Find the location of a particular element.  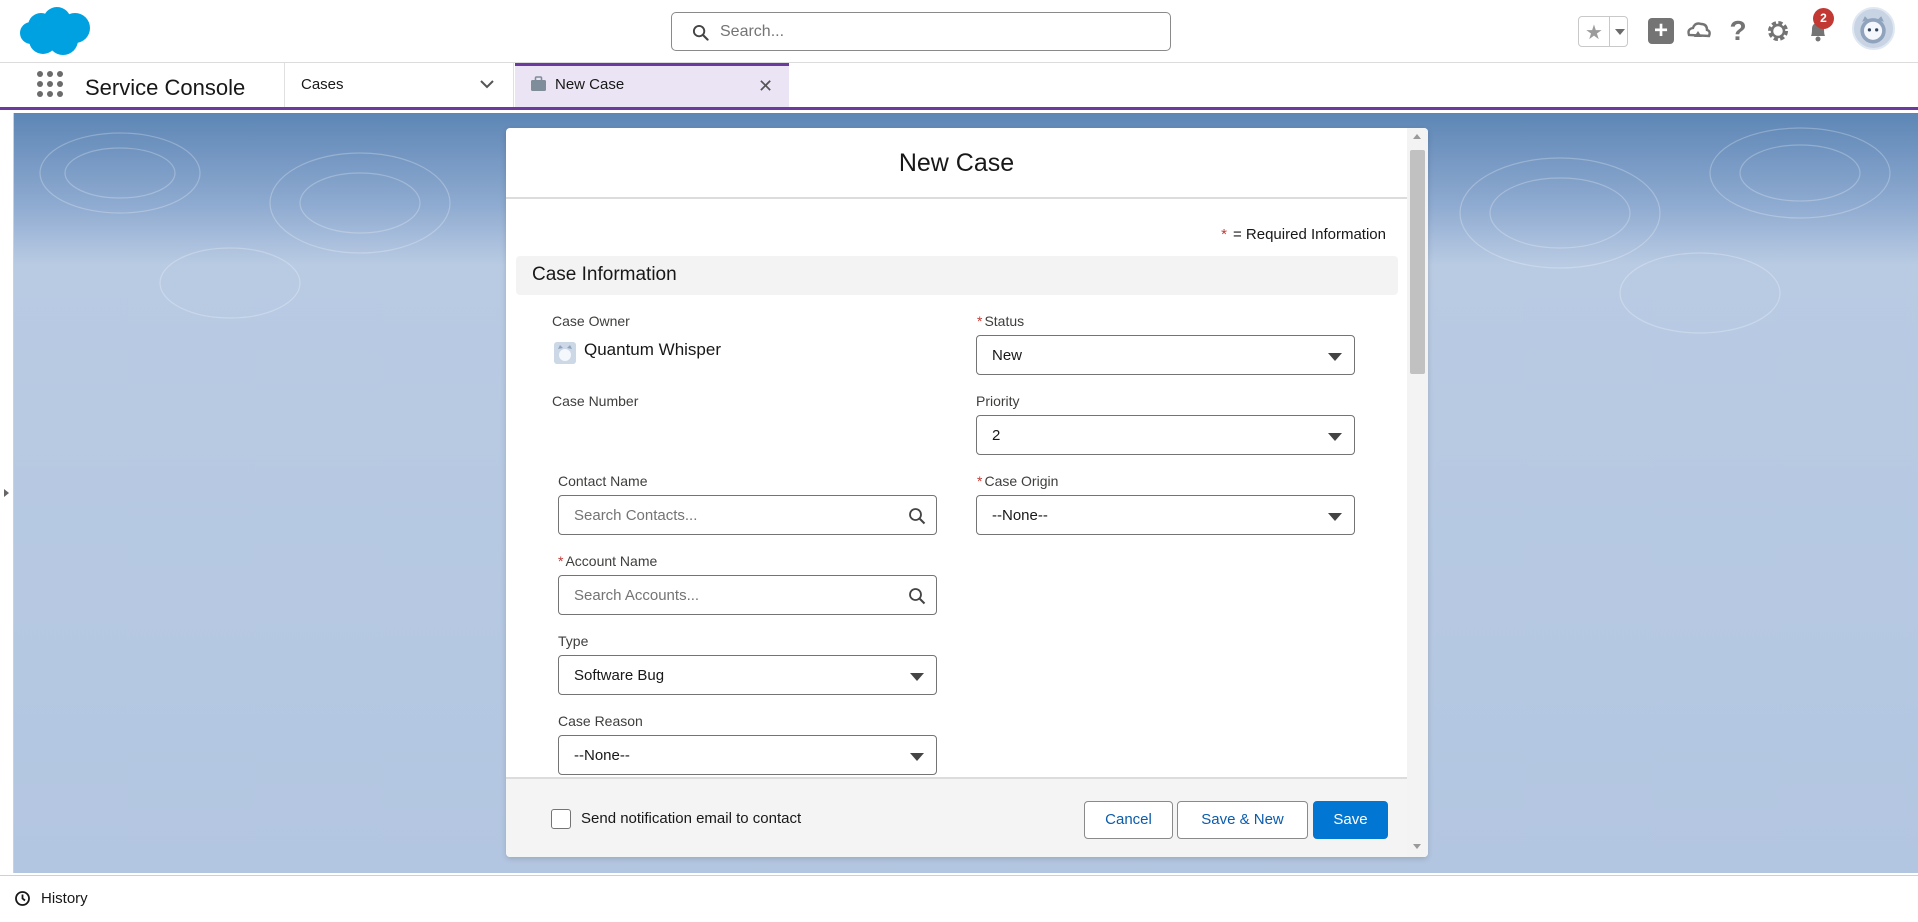

user-avatar is located at coordinates (1873, 28).